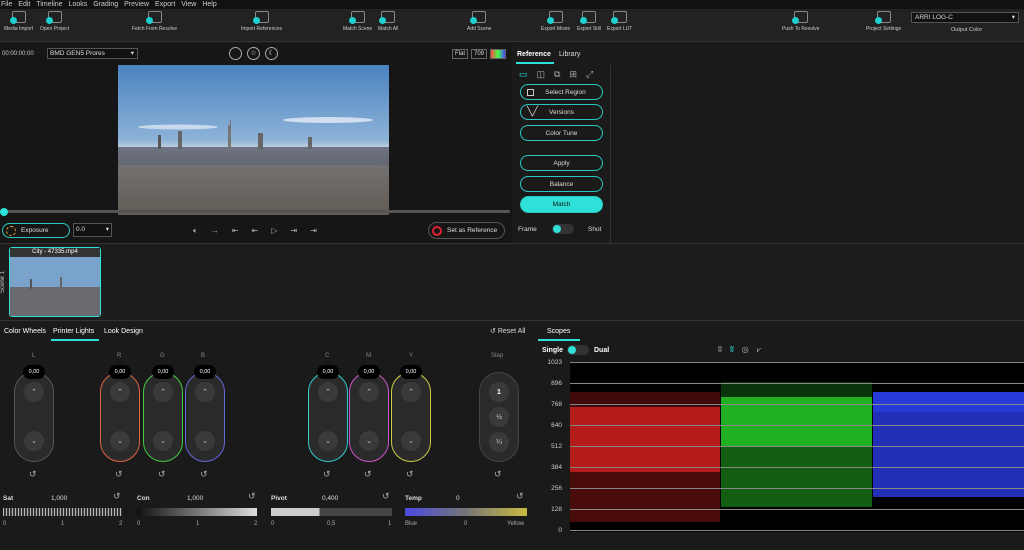  I want to click on sat-reset-icon: ↺, so click(117, 496).